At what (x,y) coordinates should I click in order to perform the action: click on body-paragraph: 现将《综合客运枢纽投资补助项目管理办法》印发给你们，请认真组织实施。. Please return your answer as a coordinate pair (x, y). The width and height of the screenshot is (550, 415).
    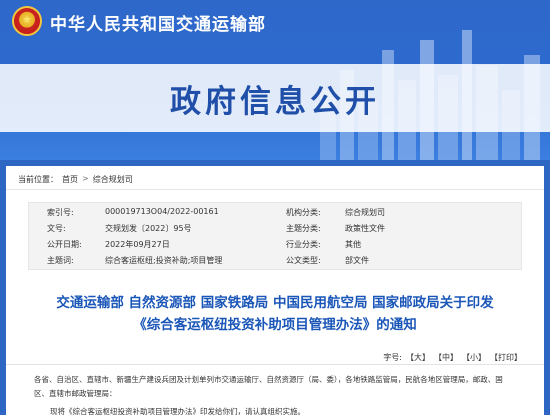
    Looking at the image, I should click on (177, 411).